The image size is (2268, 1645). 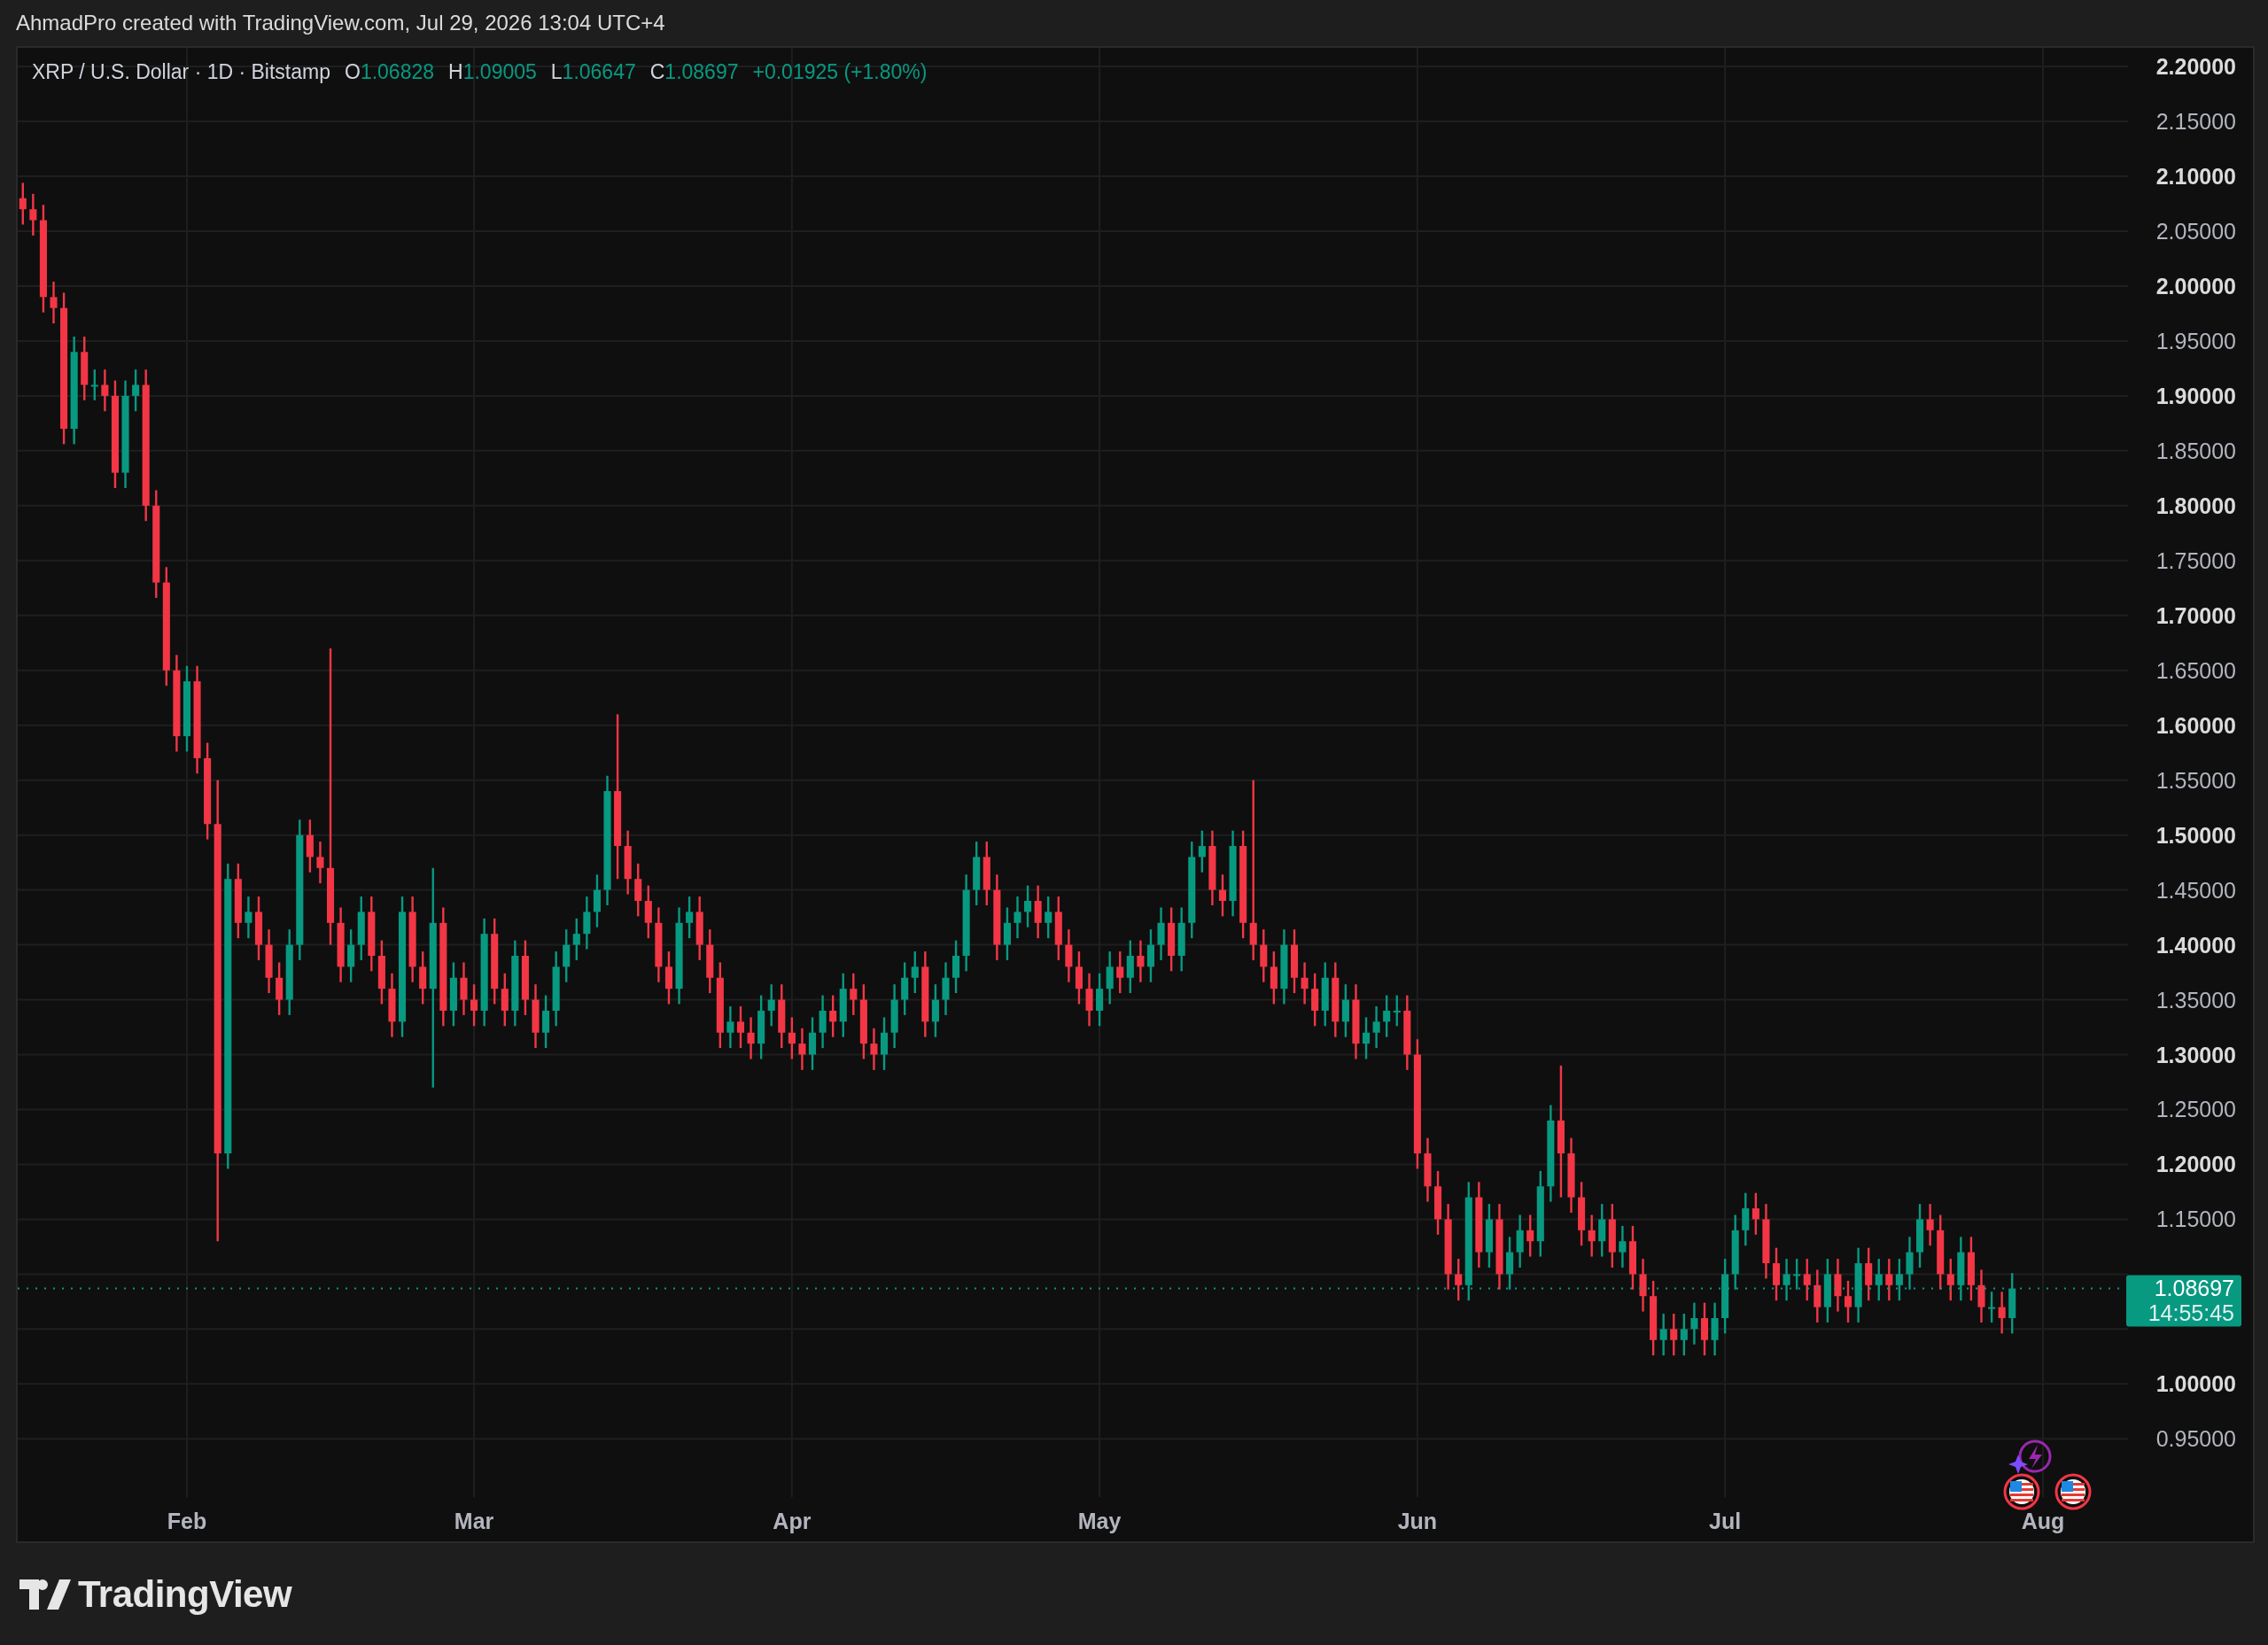 What do you see at coordinates (2195, 725) in the screenshot?
I see `price-axis-label: 1.60000` at bounding box center [2195, 725].